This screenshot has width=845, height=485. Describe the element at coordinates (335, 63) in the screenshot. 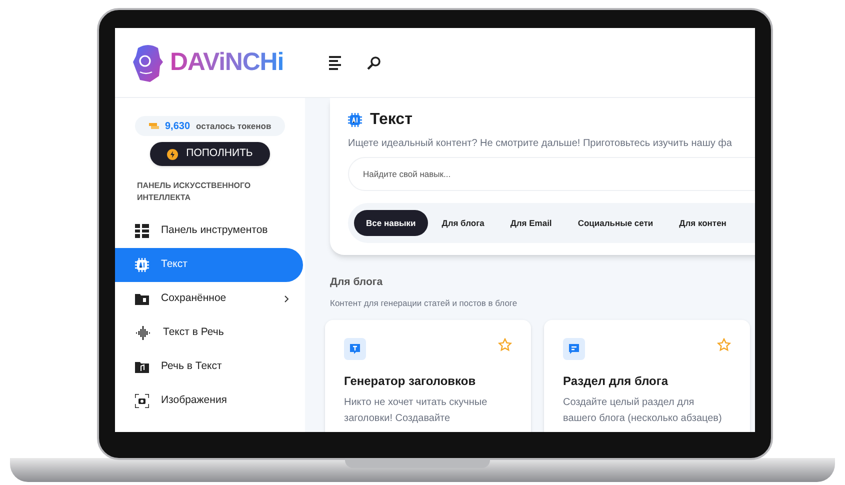

I see `menu-toggle-icon` at that location.